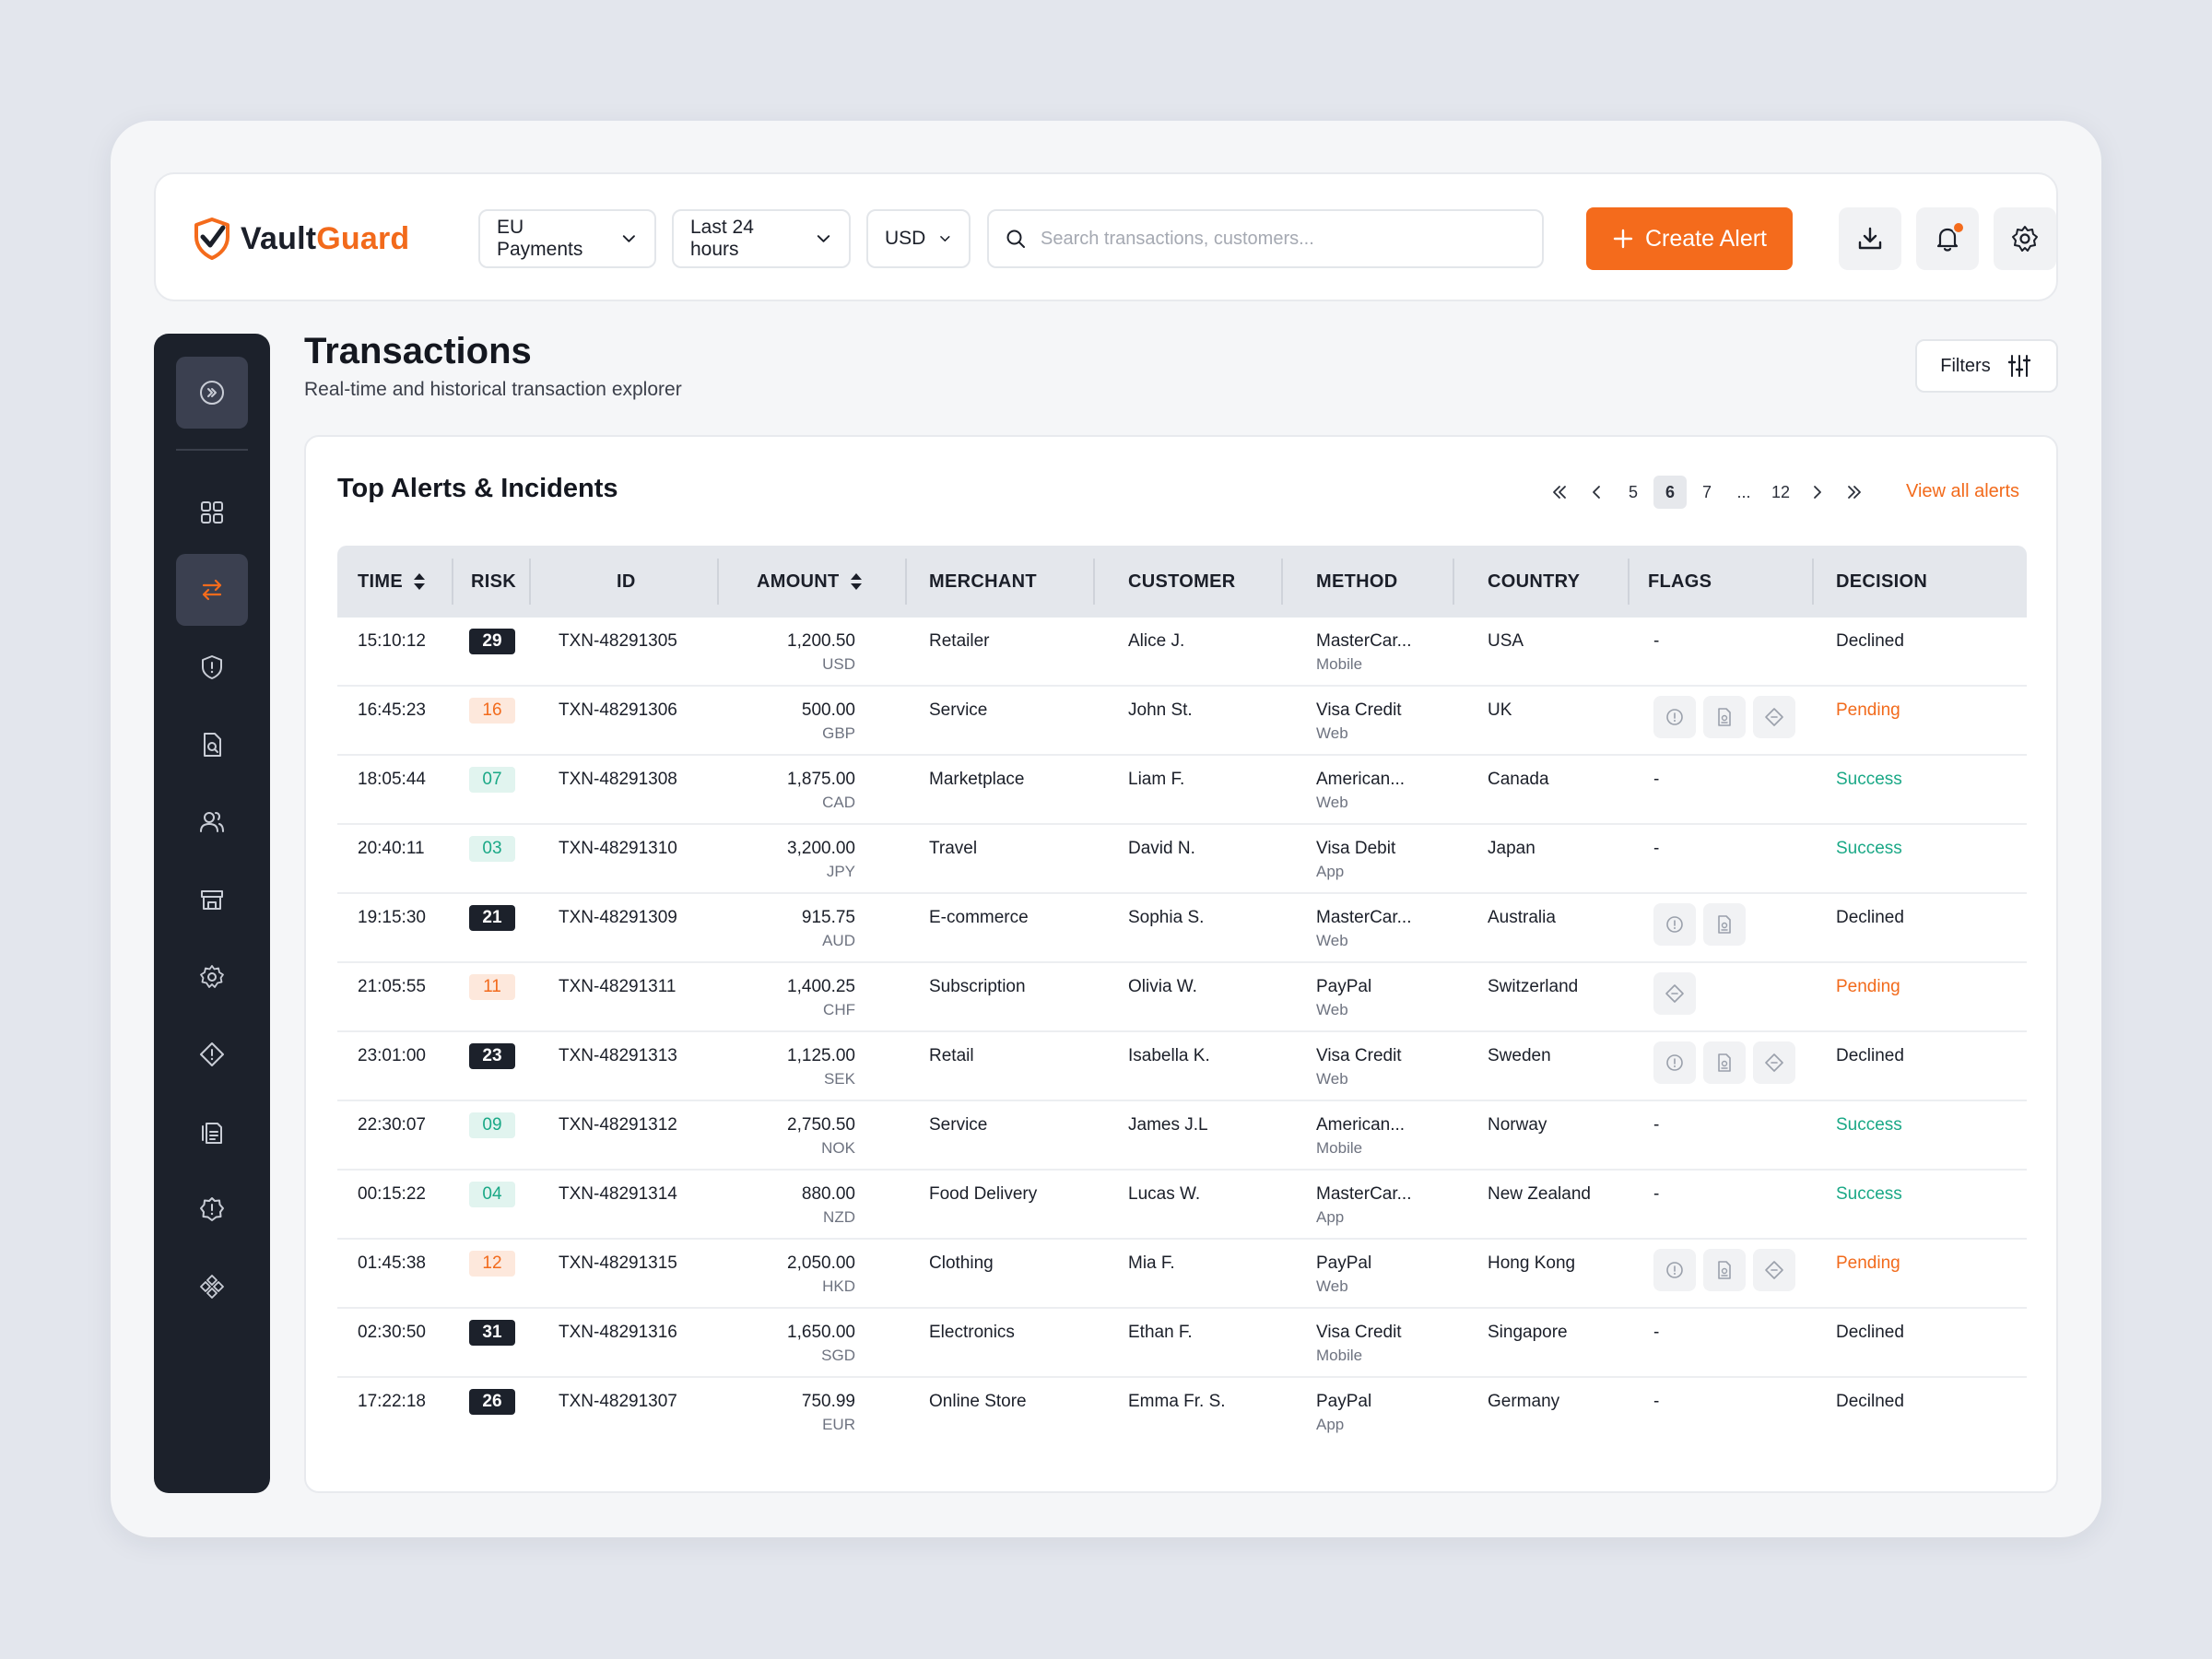 This screenshot has width=2212, height=1659. Describe the element at coordinates (838, 1355) in the screenshot. I see `amount-currency: SGD` at that location.